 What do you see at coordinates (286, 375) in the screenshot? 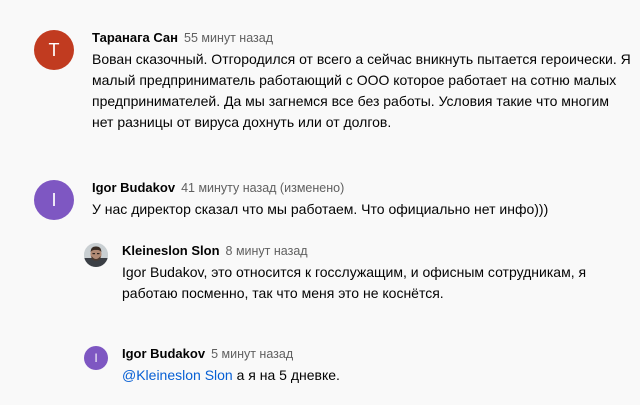
I see `comment-text-rest: а я на 5 дневке.` at bounding box center [286, 375].